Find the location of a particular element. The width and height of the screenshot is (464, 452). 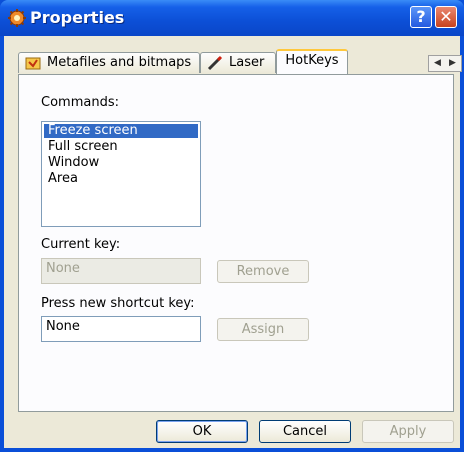

gear-icon is located at coordinates (17, 18).